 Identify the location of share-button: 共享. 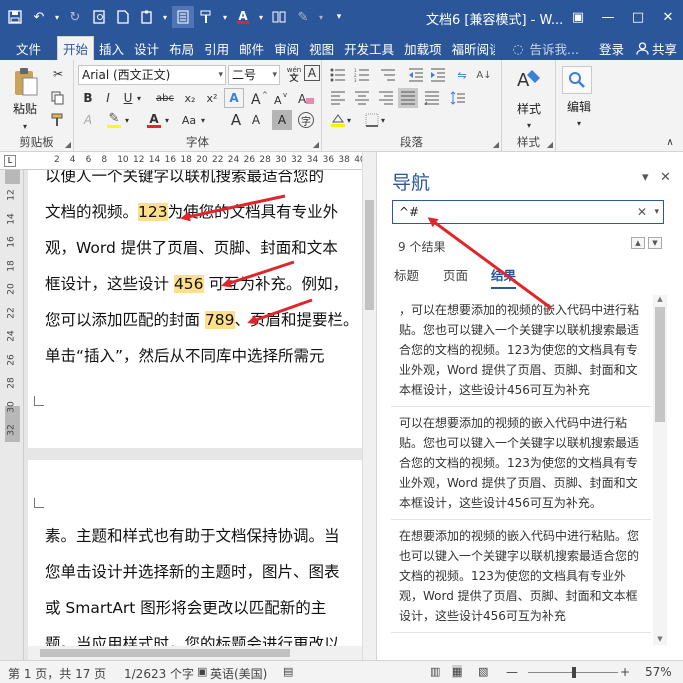
(656, 48).